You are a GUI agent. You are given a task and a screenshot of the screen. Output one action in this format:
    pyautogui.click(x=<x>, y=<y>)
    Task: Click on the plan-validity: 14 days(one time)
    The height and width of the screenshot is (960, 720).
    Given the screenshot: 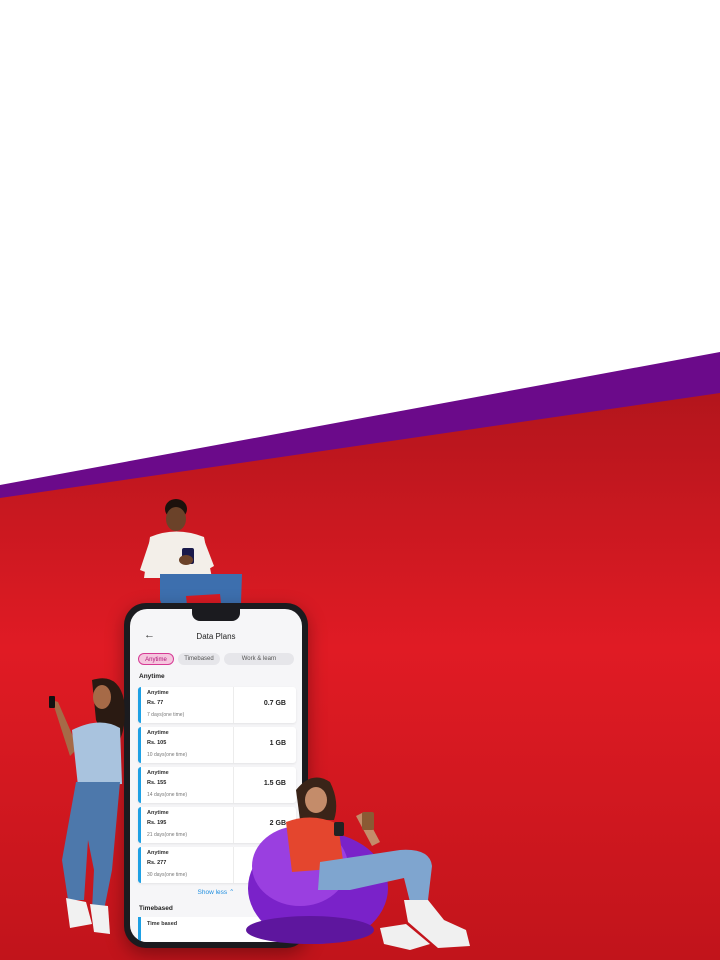 What is the action you would take?
    pyautogui.click(x=167, y=795)
    